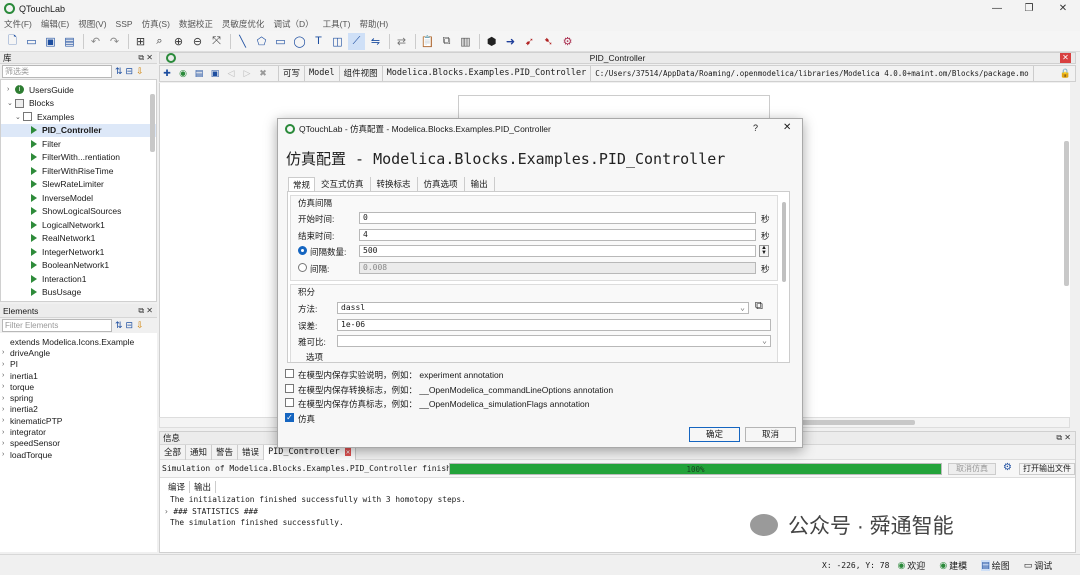 The image size is (1080, 575). Describe the element at coordinates (446, 41) in the screenshot. I see `copy-icon: ⧉` at that location.